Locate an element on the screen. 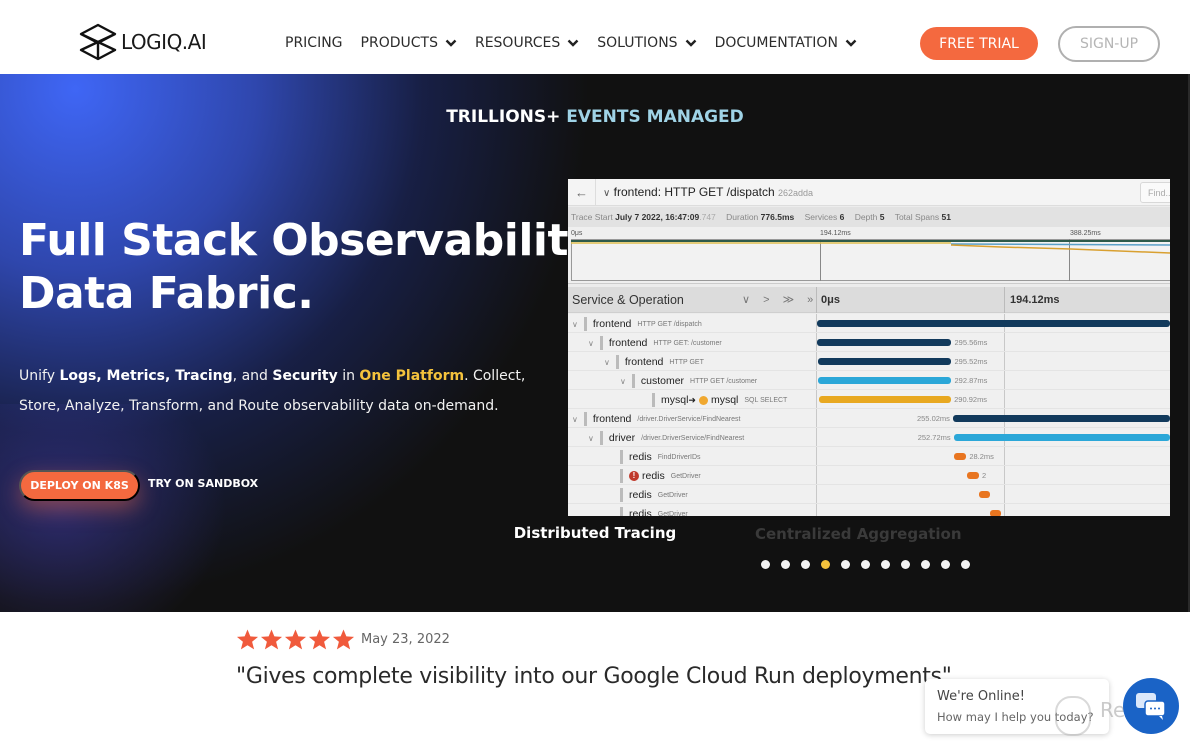  carousel-dots is located at coordinates (865, 564).